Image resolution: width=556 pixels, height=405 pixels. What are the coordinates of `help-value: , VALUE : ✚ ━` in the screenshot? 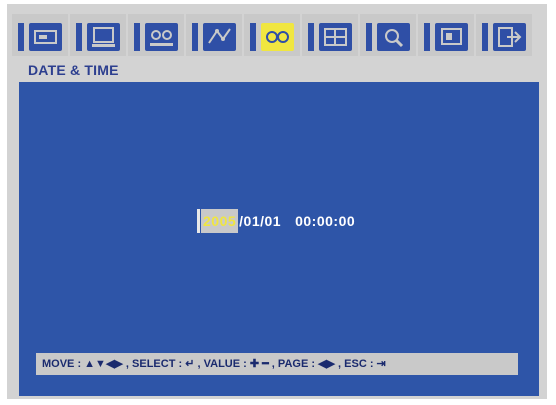 It's located at (231, 364).